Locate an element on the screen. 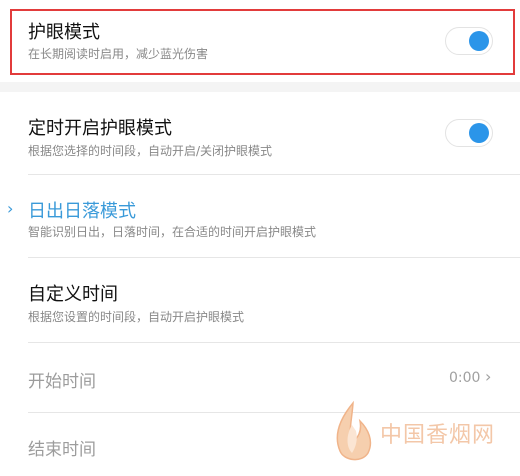 This screenshot has width=520, height=476. end-time-label: 结束时间 is located at coordinates (62, 450).